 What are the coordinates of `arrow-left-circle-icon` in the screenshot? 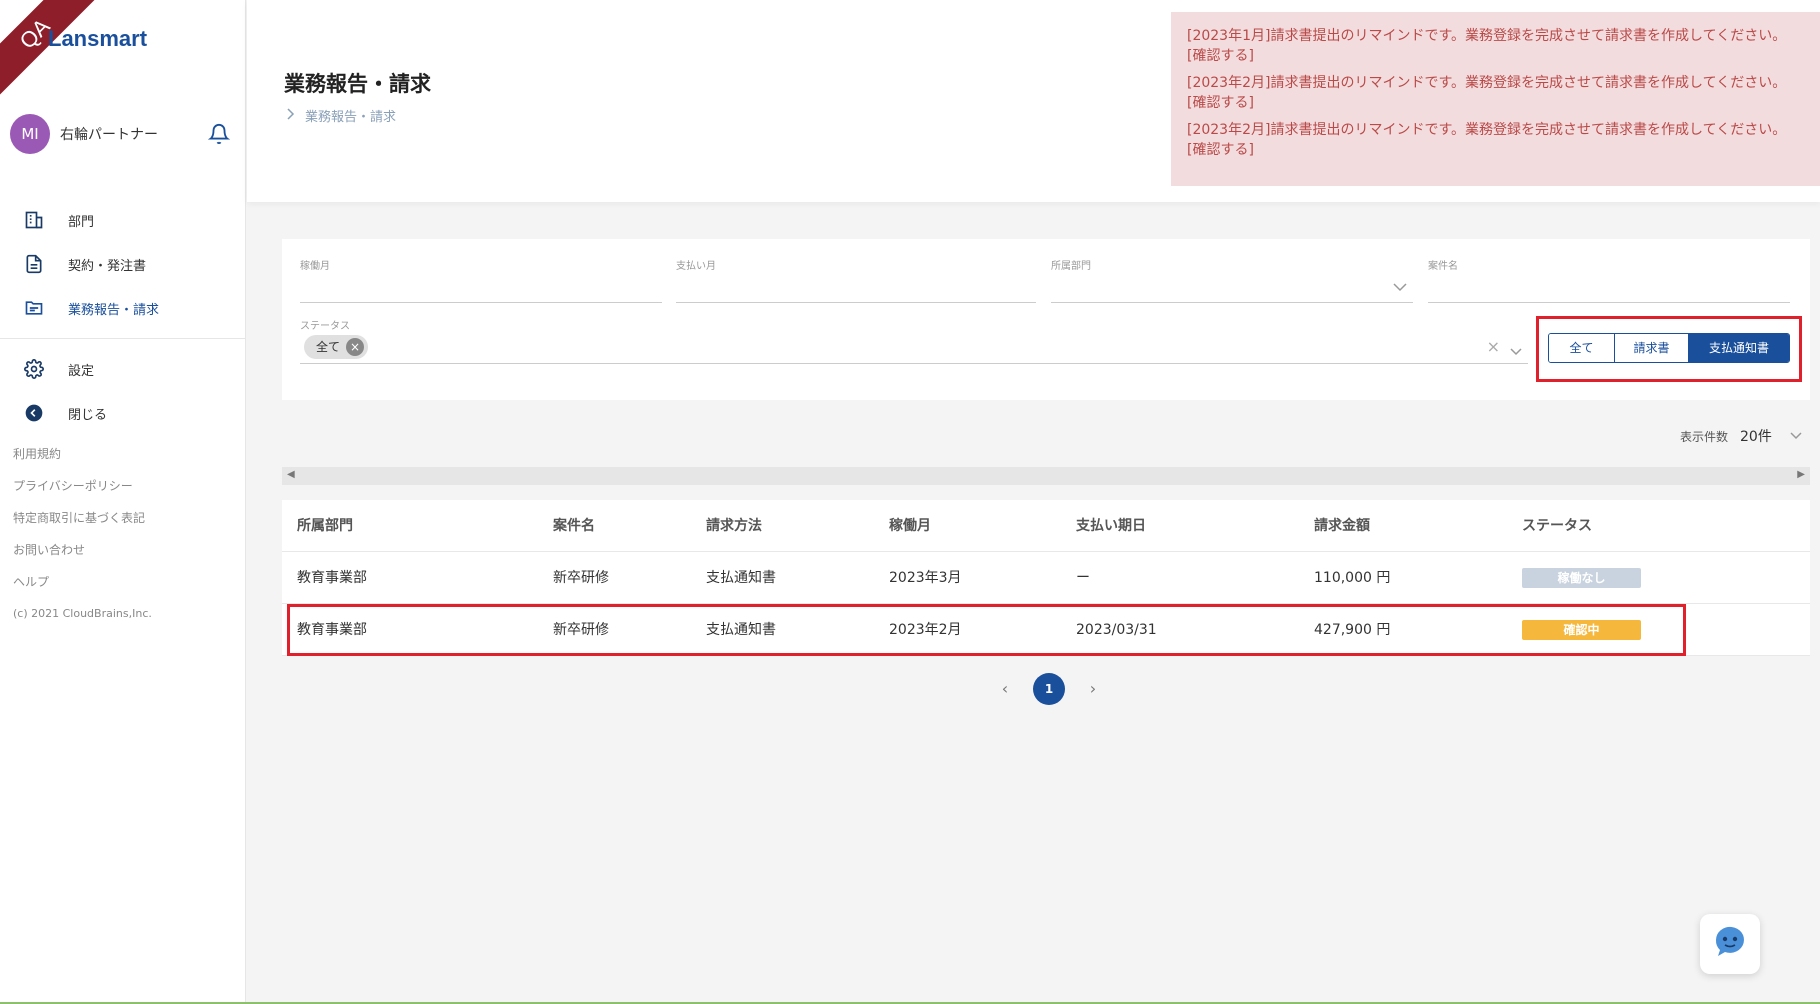 It's located at (34, 413).